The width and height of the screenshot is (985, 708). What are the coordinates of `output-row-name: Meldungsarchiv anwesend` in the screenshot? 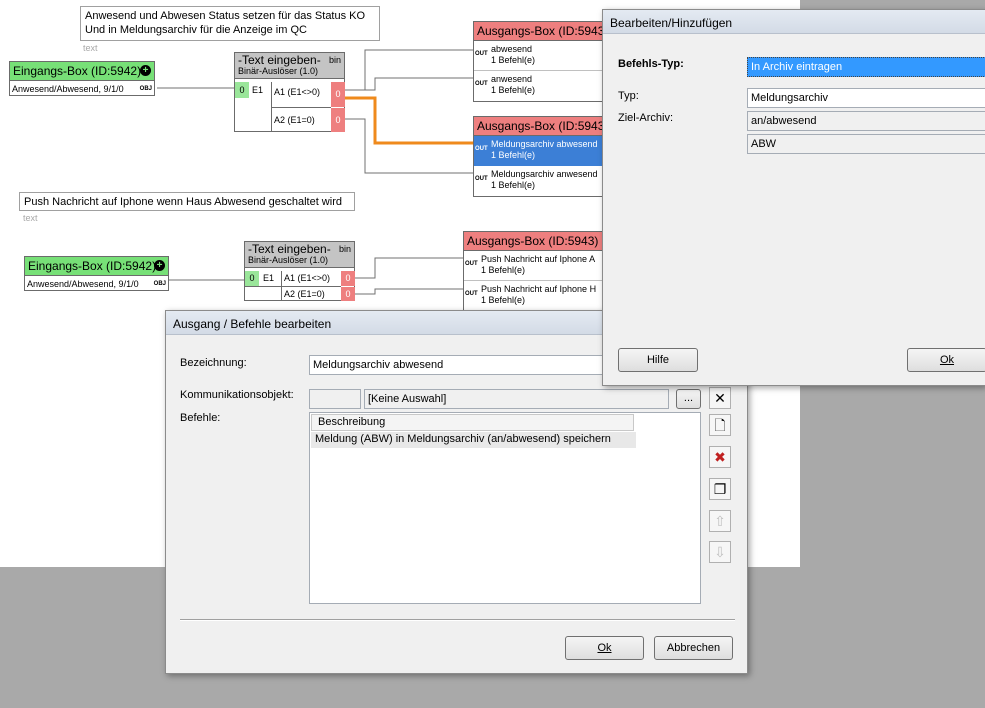 It's located at (544, 174).